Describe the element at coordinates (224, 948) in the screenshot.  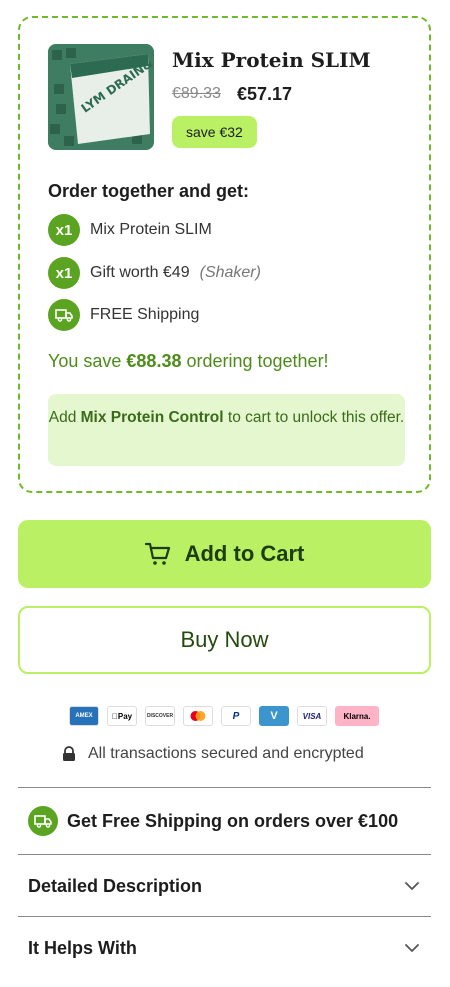
I see `accordion-it-helps-with: It Helps With` at that location.